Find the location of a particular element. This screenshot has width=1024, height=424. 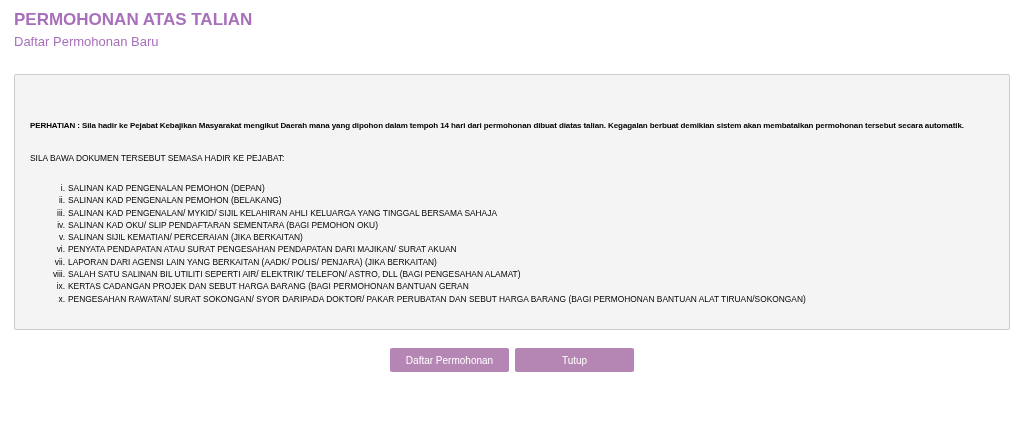

document-item: SALINAN SIJIL KEMATIAN/ PERCERAIAN (JIKA BERKAITAN) is located at coordinates (185, 237).